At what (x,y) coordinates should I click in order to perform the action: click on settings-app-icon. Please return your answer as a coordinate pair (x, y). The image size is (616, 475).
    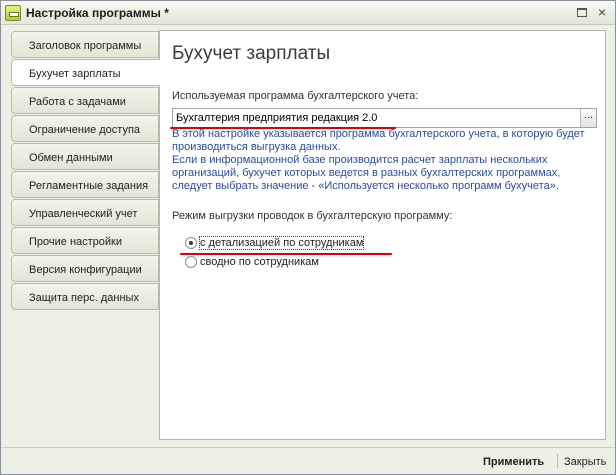
    Looking at the image, I should click on (13, 13).